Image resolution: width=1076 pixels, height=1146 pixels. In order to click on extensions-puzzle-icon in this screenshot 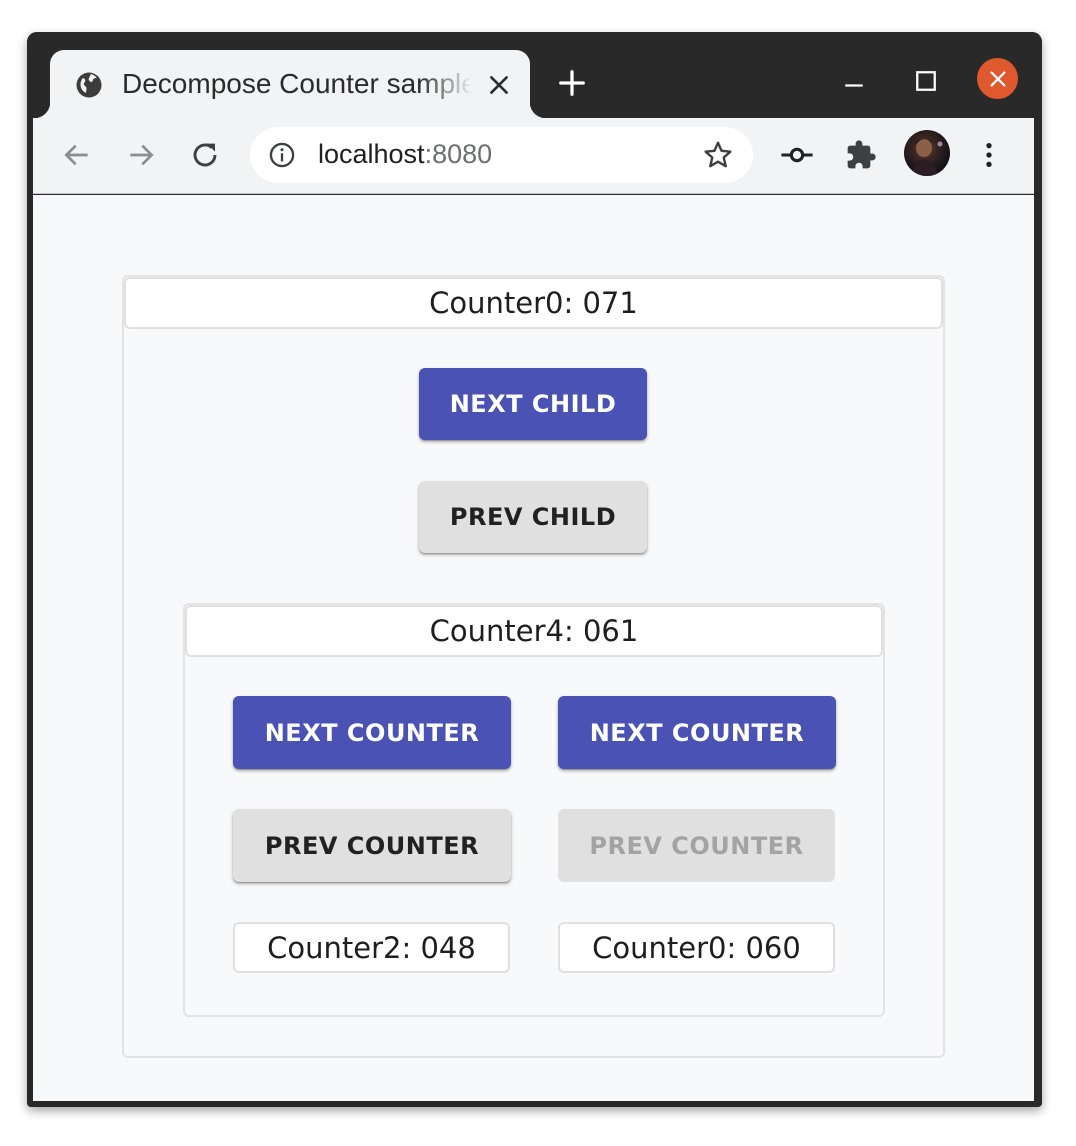, I will do `click(861, 154)`.